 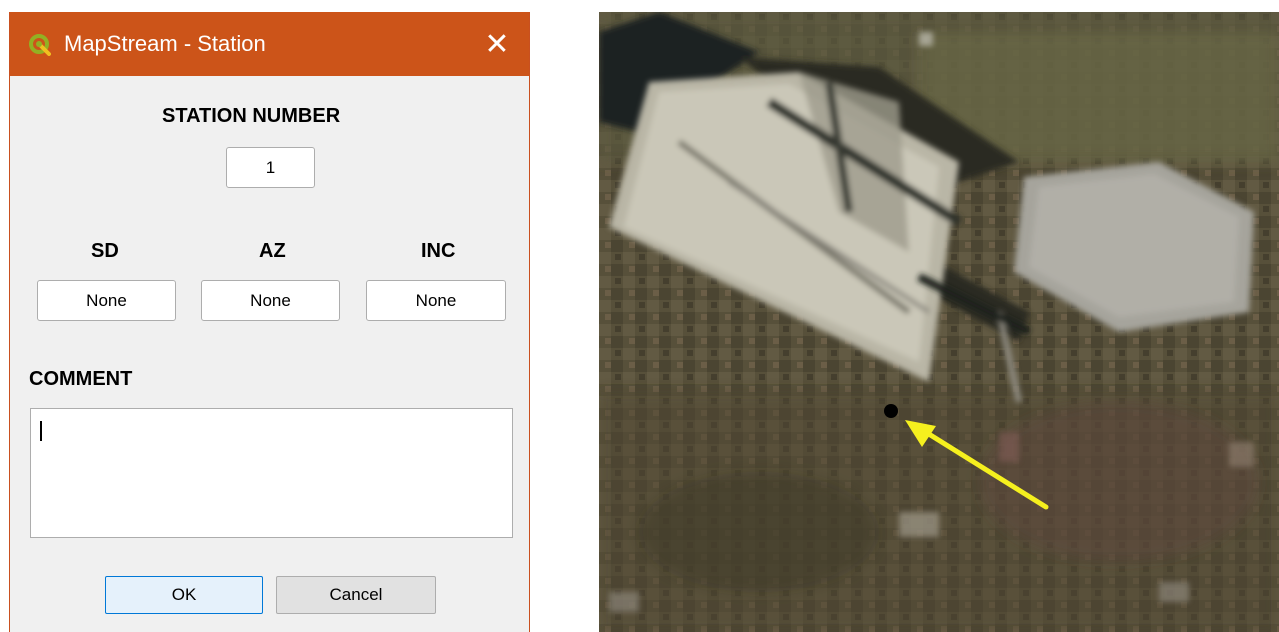 What do you see at coordinates (270, 300) in the screenshot?
I see `az-field: None` at bounding box center [270, 300].